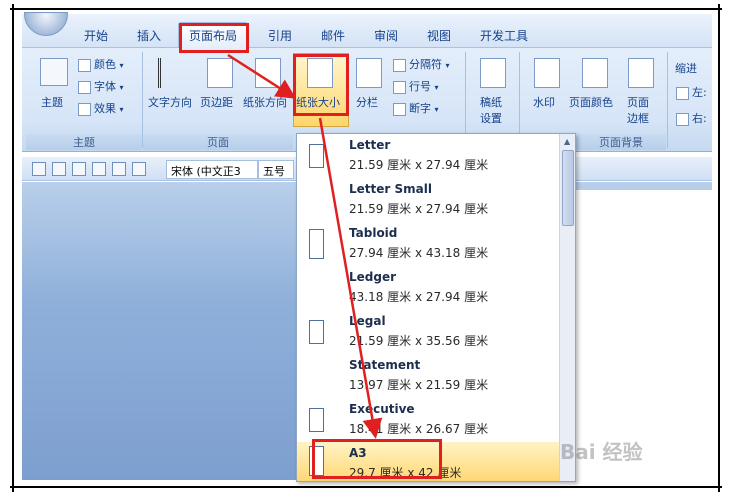 This screenshot has height=497, width=730. I want to click on baidu-watermark: Bai 经验, so click(601, 452).